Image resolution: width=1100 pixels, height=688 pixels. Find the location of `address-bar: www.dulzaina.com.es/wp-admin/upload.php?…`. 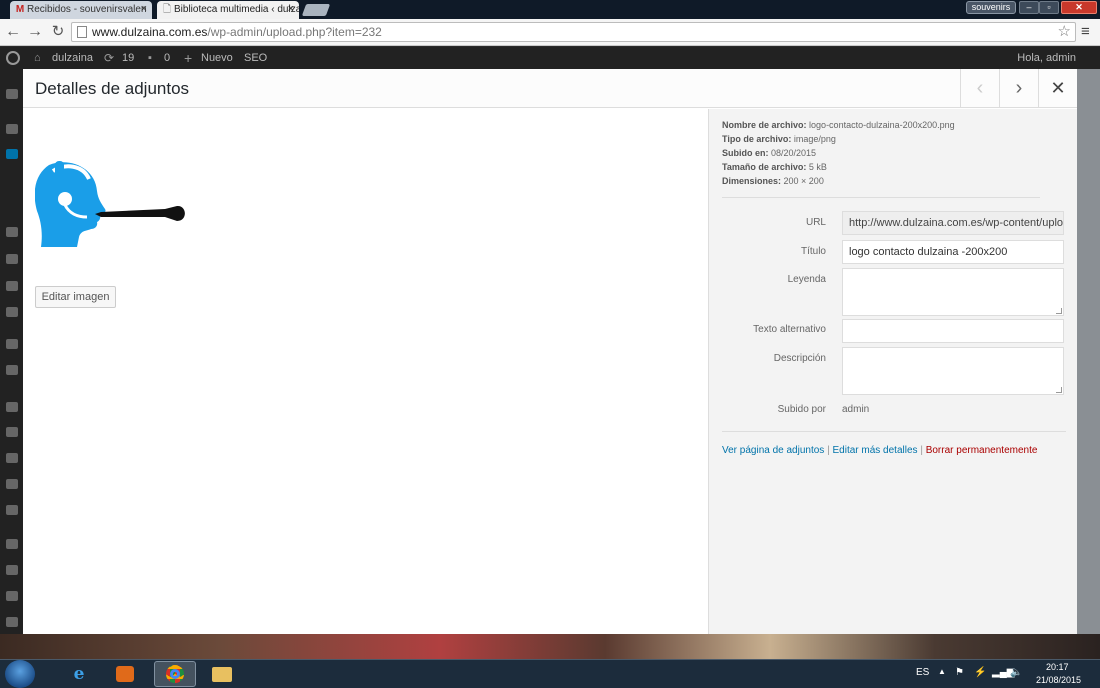

address-bar: www.dulzaina.com.es/wp-admin/upload.php?… is located at coordinates (573, 32).